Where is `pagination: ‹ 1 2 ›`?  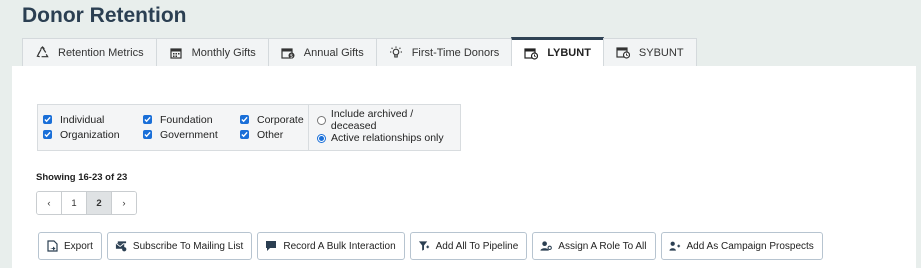 pagination: ‹ 1 2 › is located at coordinates (86, 203).